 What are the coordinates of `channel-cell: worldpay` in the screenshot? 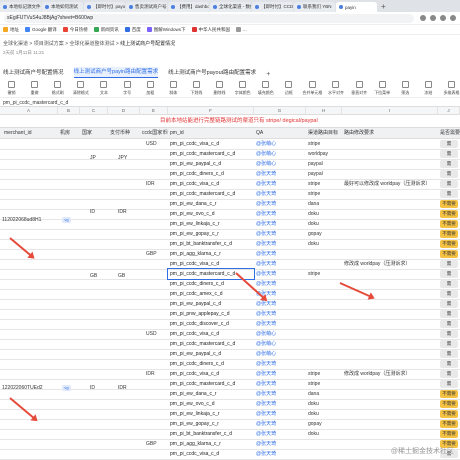 It's located at (324, 154).